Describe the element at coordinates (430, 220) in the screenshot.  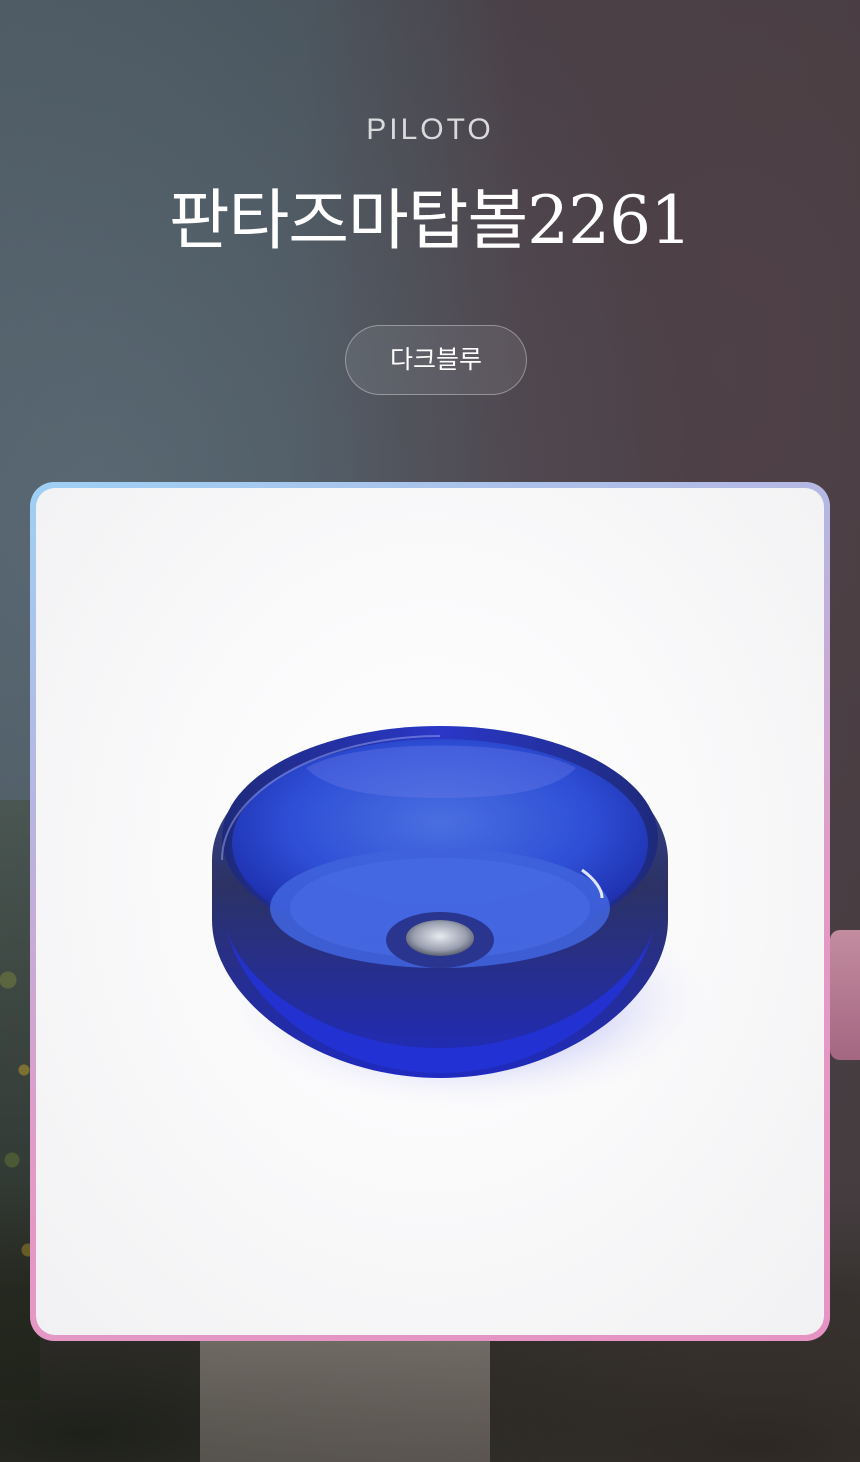
I see `product-title: 판타즈마탑볼2261` at that location.